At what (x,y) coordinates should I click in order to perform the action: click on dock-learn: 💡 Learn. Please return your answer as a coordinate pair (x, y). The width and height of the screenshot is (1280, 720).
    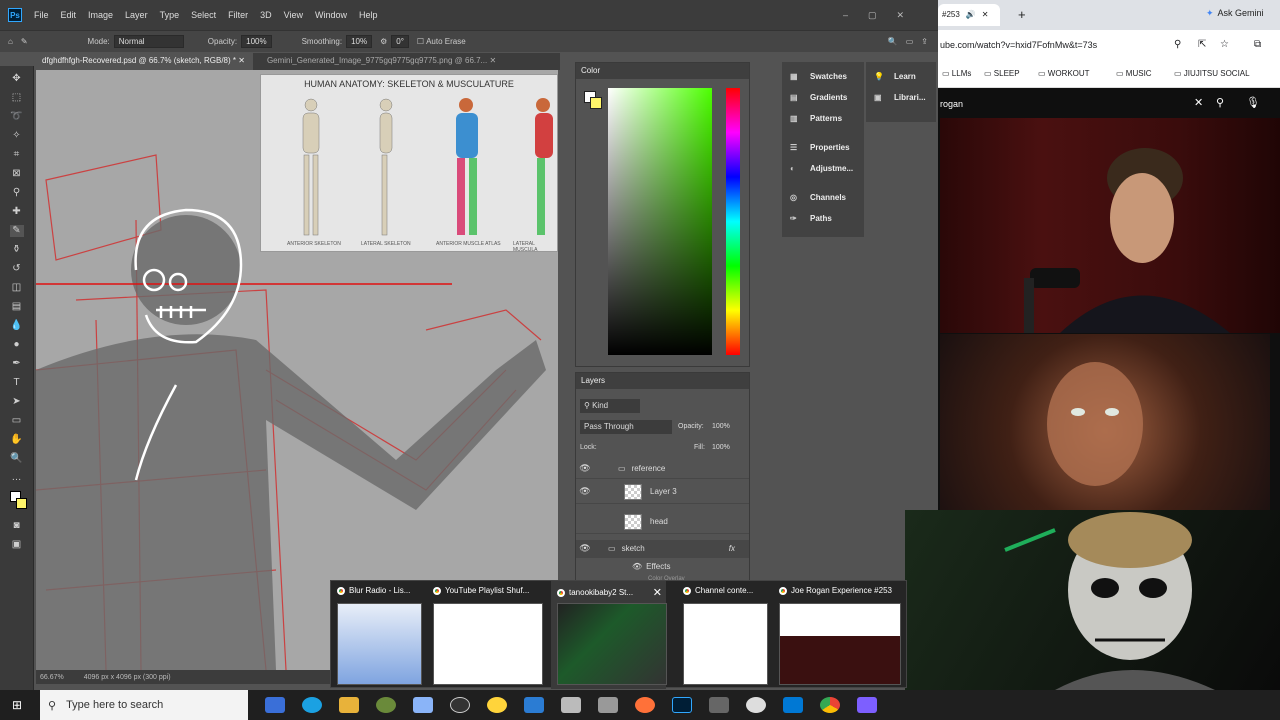
    Looking at the image, I should click on (901, 76).